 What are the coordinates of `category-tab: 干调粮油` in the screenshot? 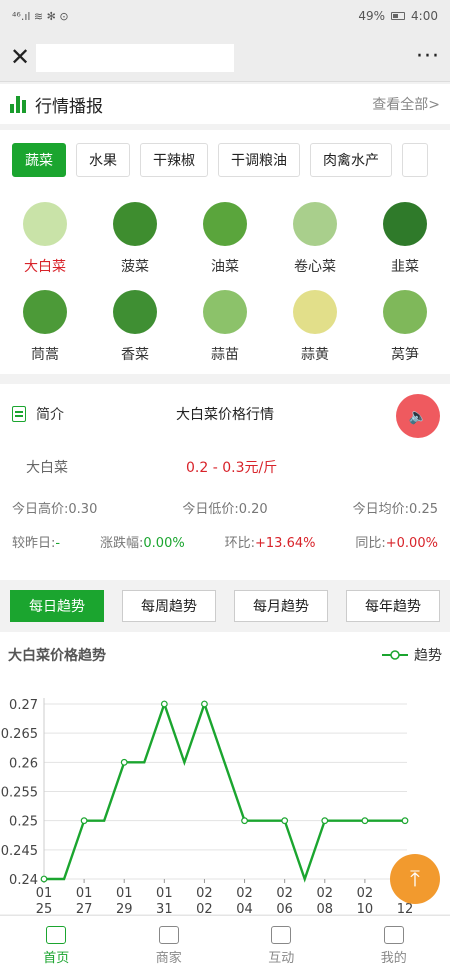 It's located at (259, 160).